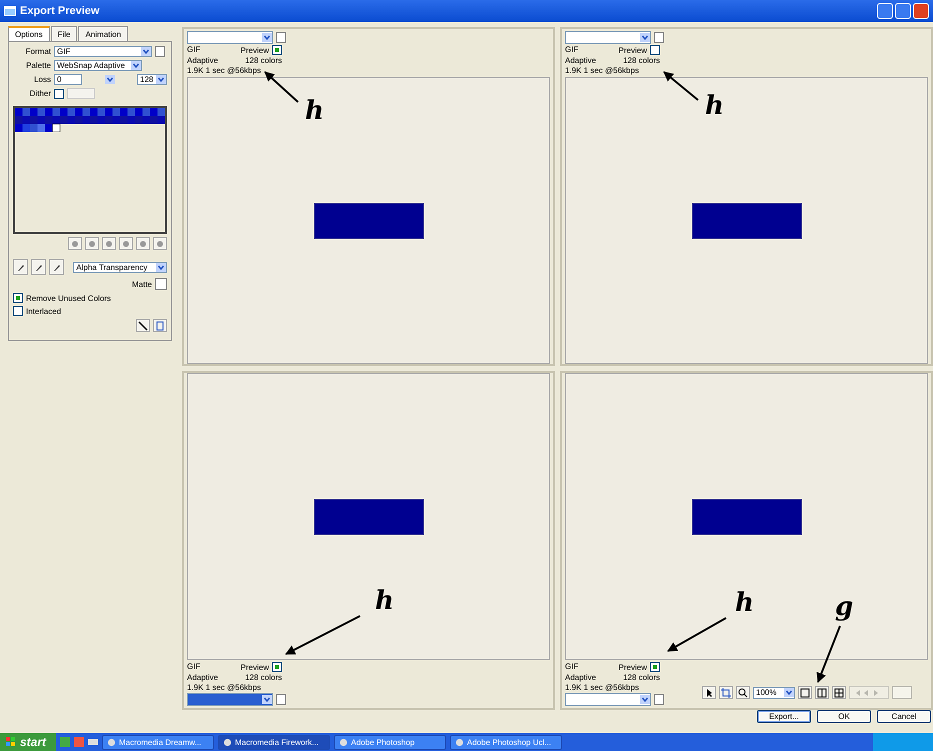  I want to click on frame-field, so click(902, 692).